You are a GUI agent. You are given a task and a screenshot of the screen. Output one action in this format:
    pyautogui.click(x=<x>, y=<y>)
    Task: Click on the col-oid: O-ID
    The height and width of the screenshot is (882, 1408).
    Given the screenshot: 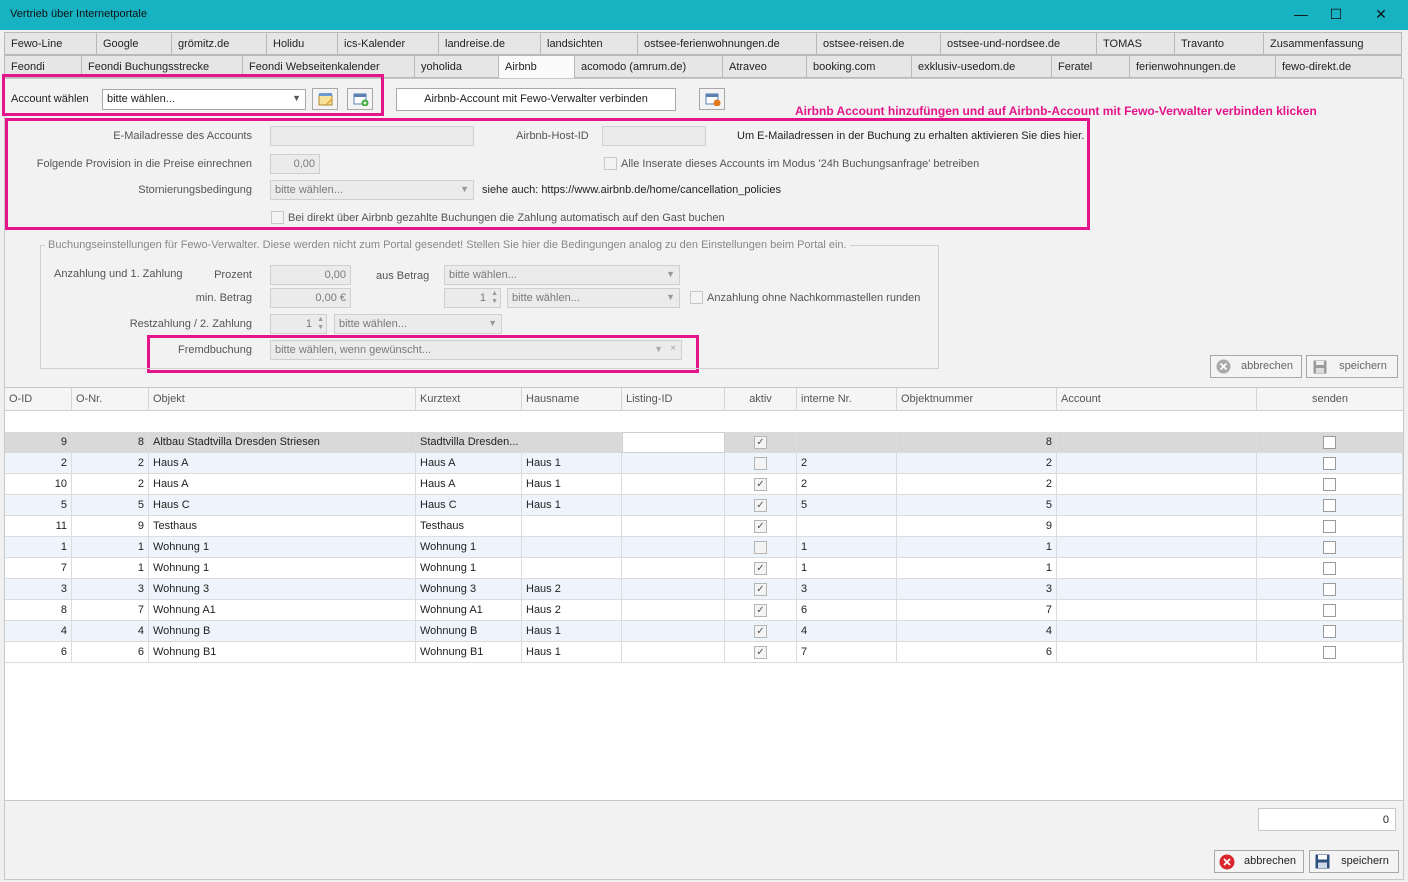 What is the action you would take?
    pyautogui.click(x=38, y=399)
    